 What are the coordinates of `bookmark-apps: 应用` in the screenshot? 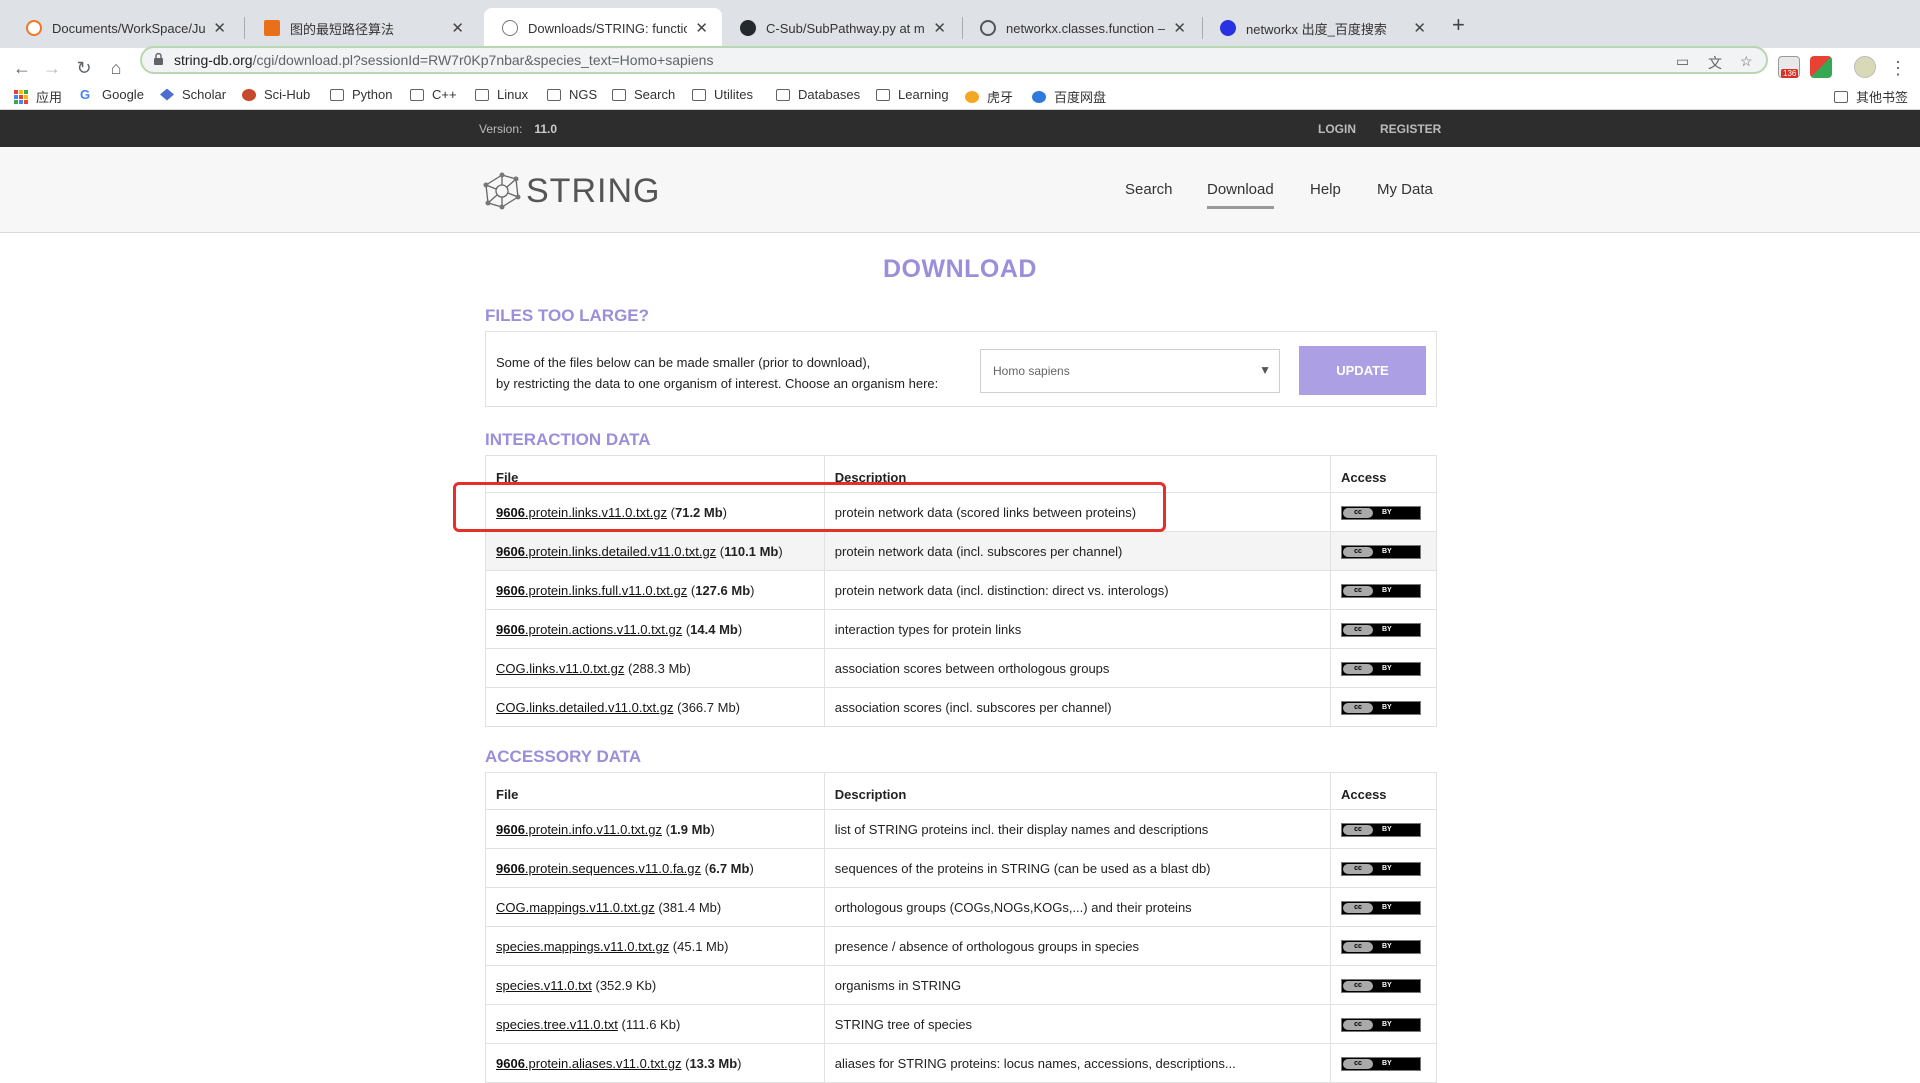 It's located at (38, 96).